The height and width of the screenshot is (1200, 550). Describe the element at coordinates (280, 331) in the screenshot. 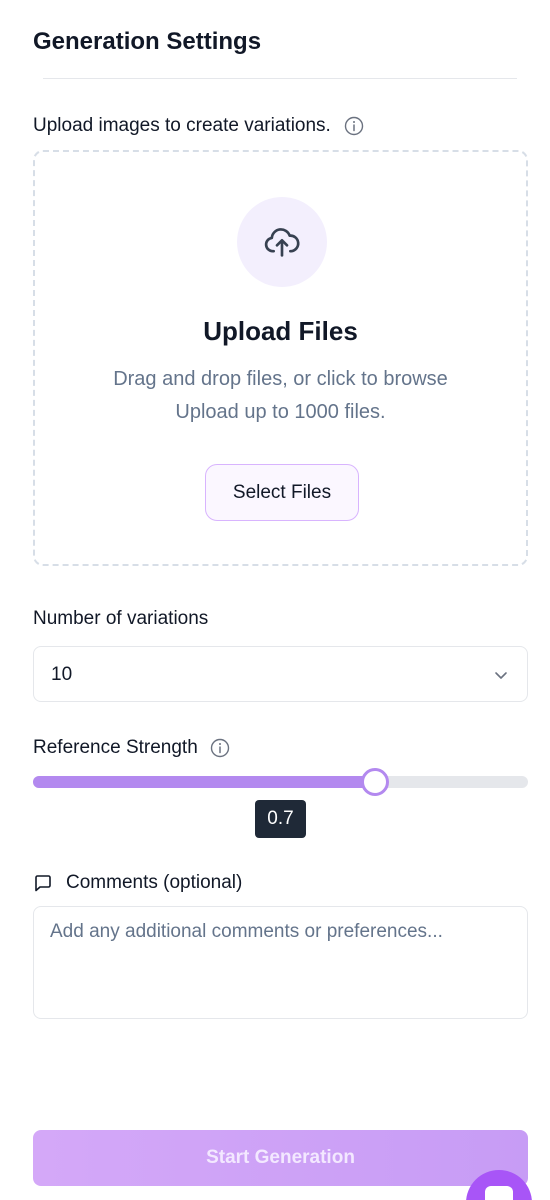

I see `upload-heading: Upload Files` at that location.